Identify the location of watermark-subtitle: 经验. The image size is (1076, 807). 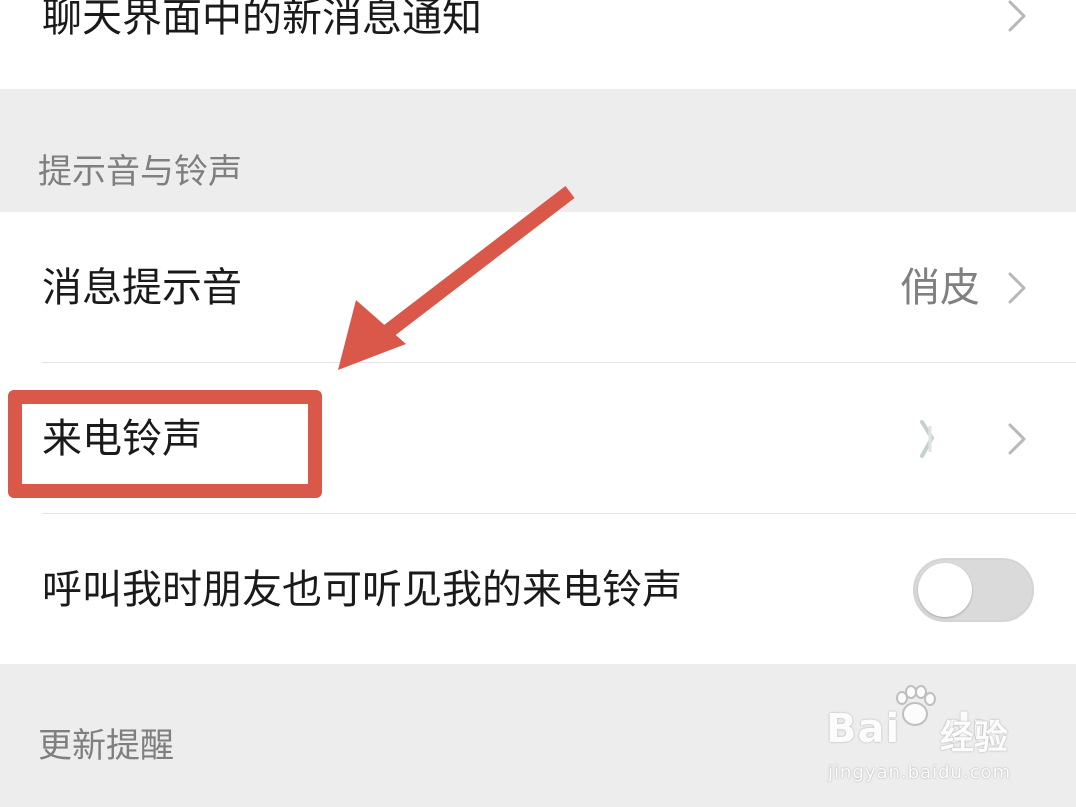
(974, 738).